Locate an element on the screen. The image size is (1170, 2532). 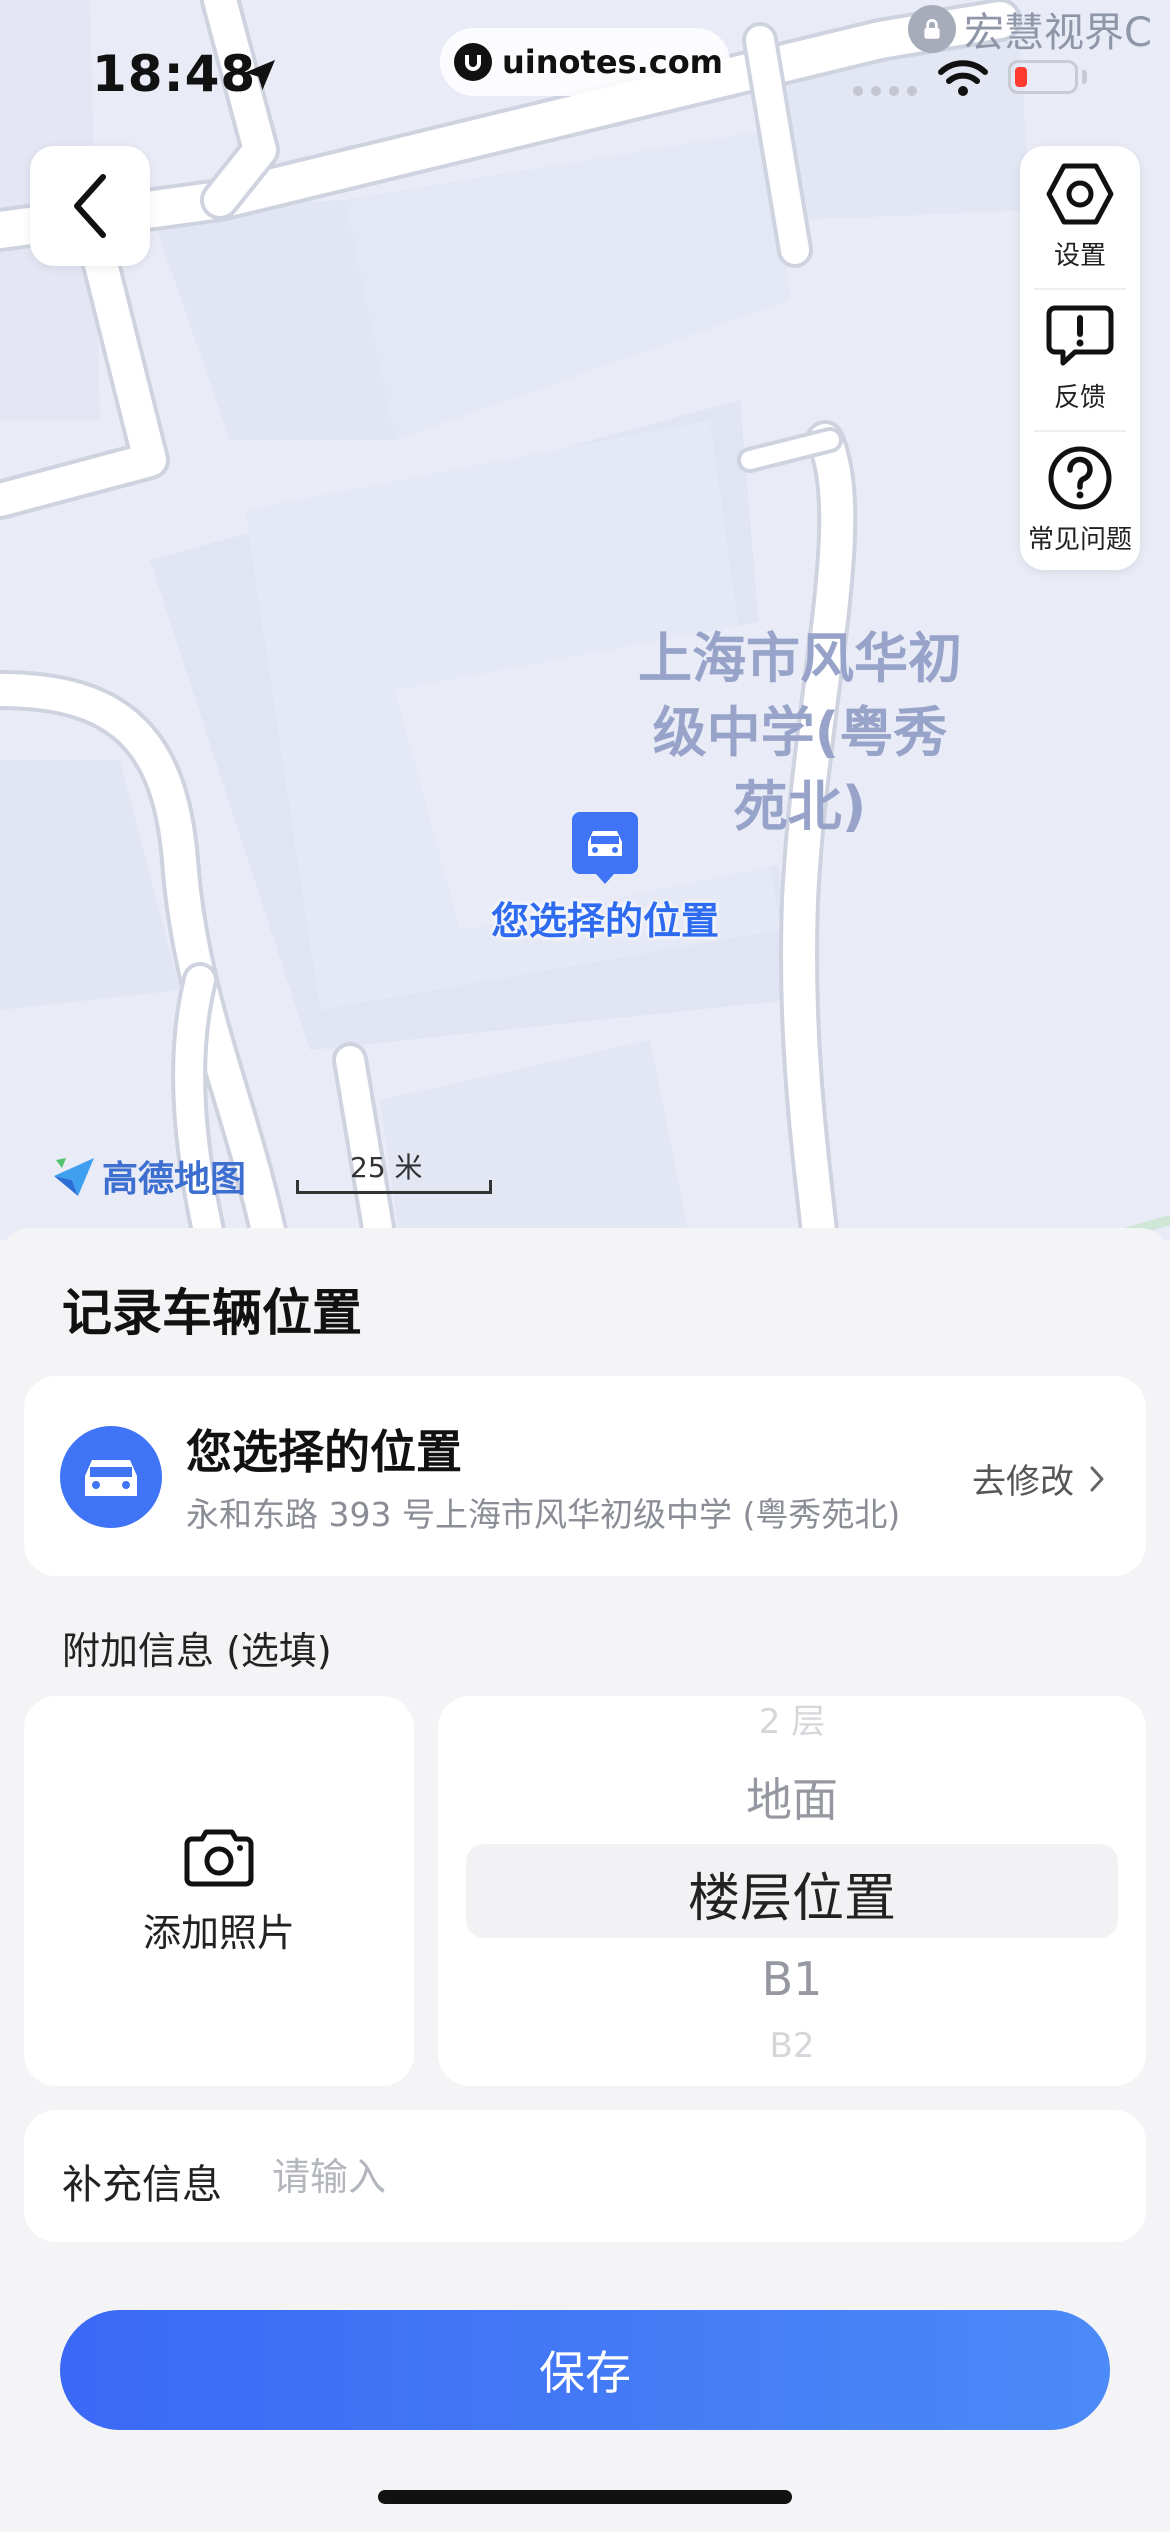
extra-info-label: 附加信息 (选填) is located at coordinates (197, 1651).